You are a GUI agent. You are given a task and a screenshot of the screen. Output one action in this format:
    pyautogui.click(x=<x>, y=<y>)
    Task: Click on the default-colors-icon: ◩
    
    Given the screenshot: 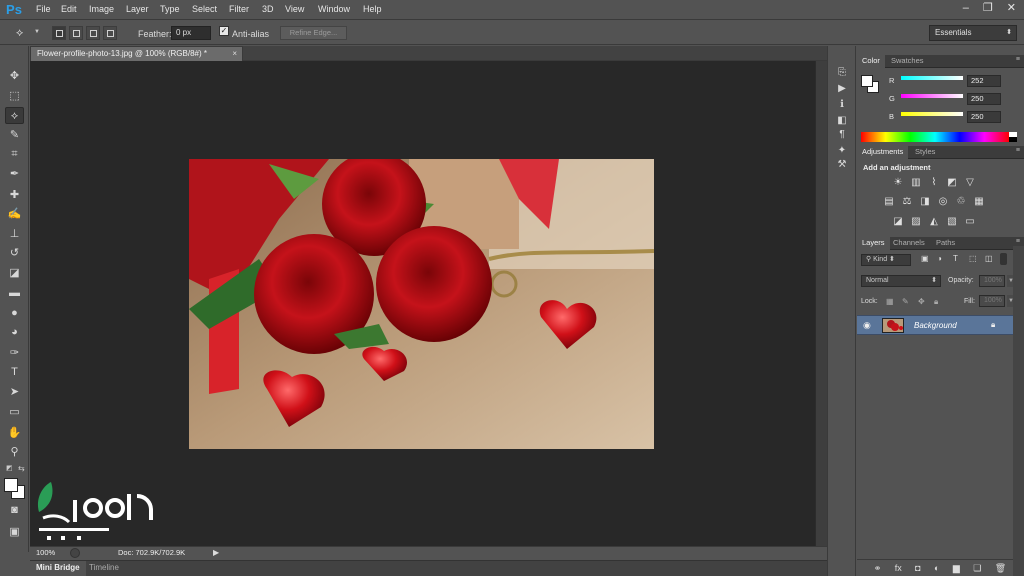 What is the action you would take?
    pyautogui.click(x=9, y=468)
    